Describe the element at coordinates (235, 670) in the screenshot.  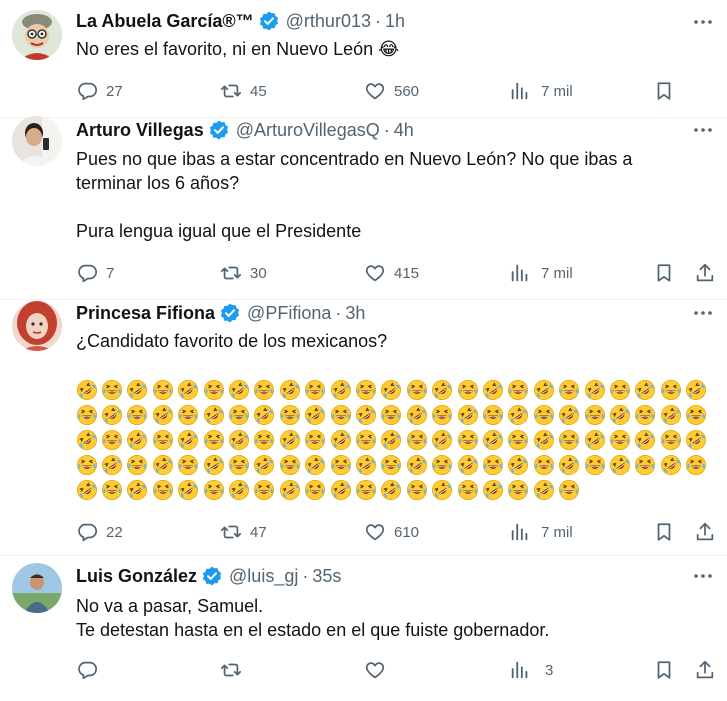
I see `retweet-button` at that location.